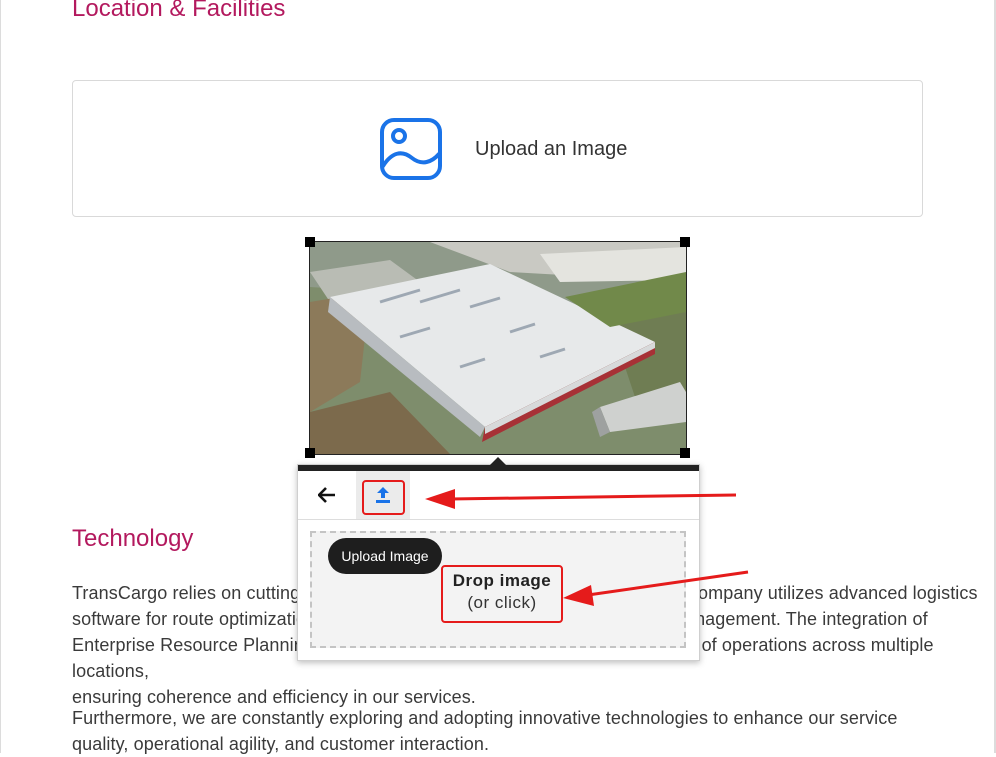 This screenshot has width=996, height=757. Describe the element at coordinates (310, 242) in the screenshot. I see `resize-handle-top-left` at that location.